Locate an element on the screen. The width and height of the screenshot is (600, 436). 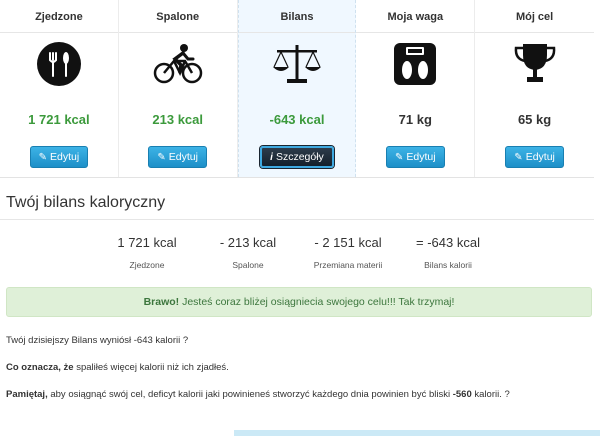
stat-value: - 2 151 kcal is located at coordinates (348, 242).